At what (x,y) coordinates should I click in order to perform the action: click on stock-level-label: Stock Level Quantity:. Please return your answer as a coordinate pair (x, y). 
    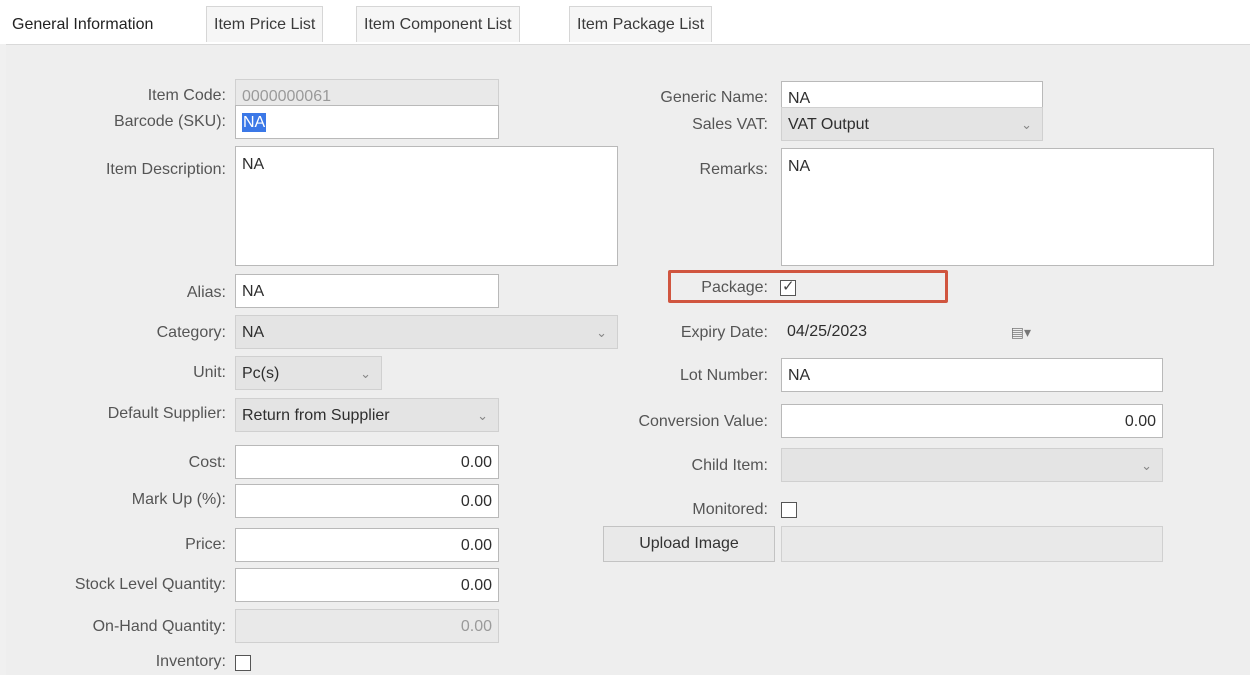
    Looking at the image, I should click on (150, 584).